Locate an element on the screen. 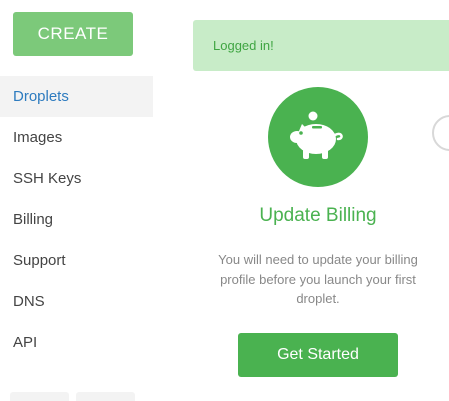  get-started-button: Get Started is located at coordinates (318, 355).